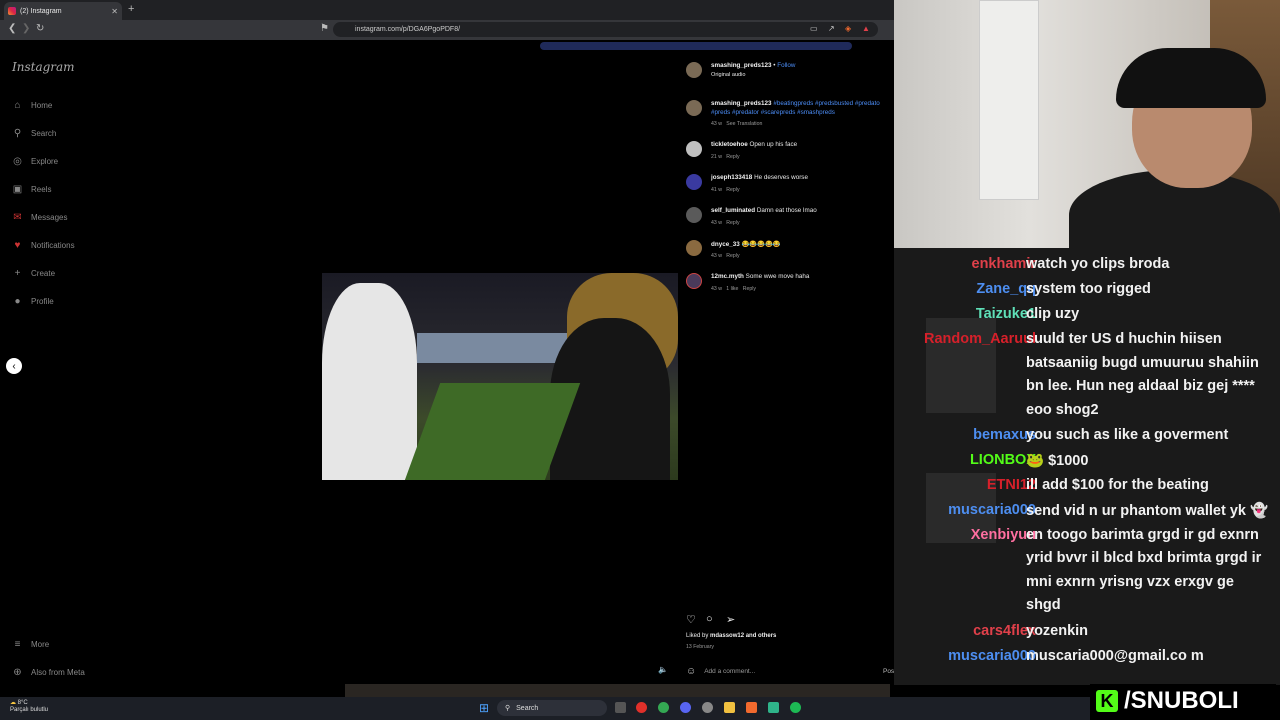 This screenshot has height=720, width=1280. What do you see at coordinates (641, 707) in the screenshot?
I see `opera-icon` at bounding box center [641, 707].